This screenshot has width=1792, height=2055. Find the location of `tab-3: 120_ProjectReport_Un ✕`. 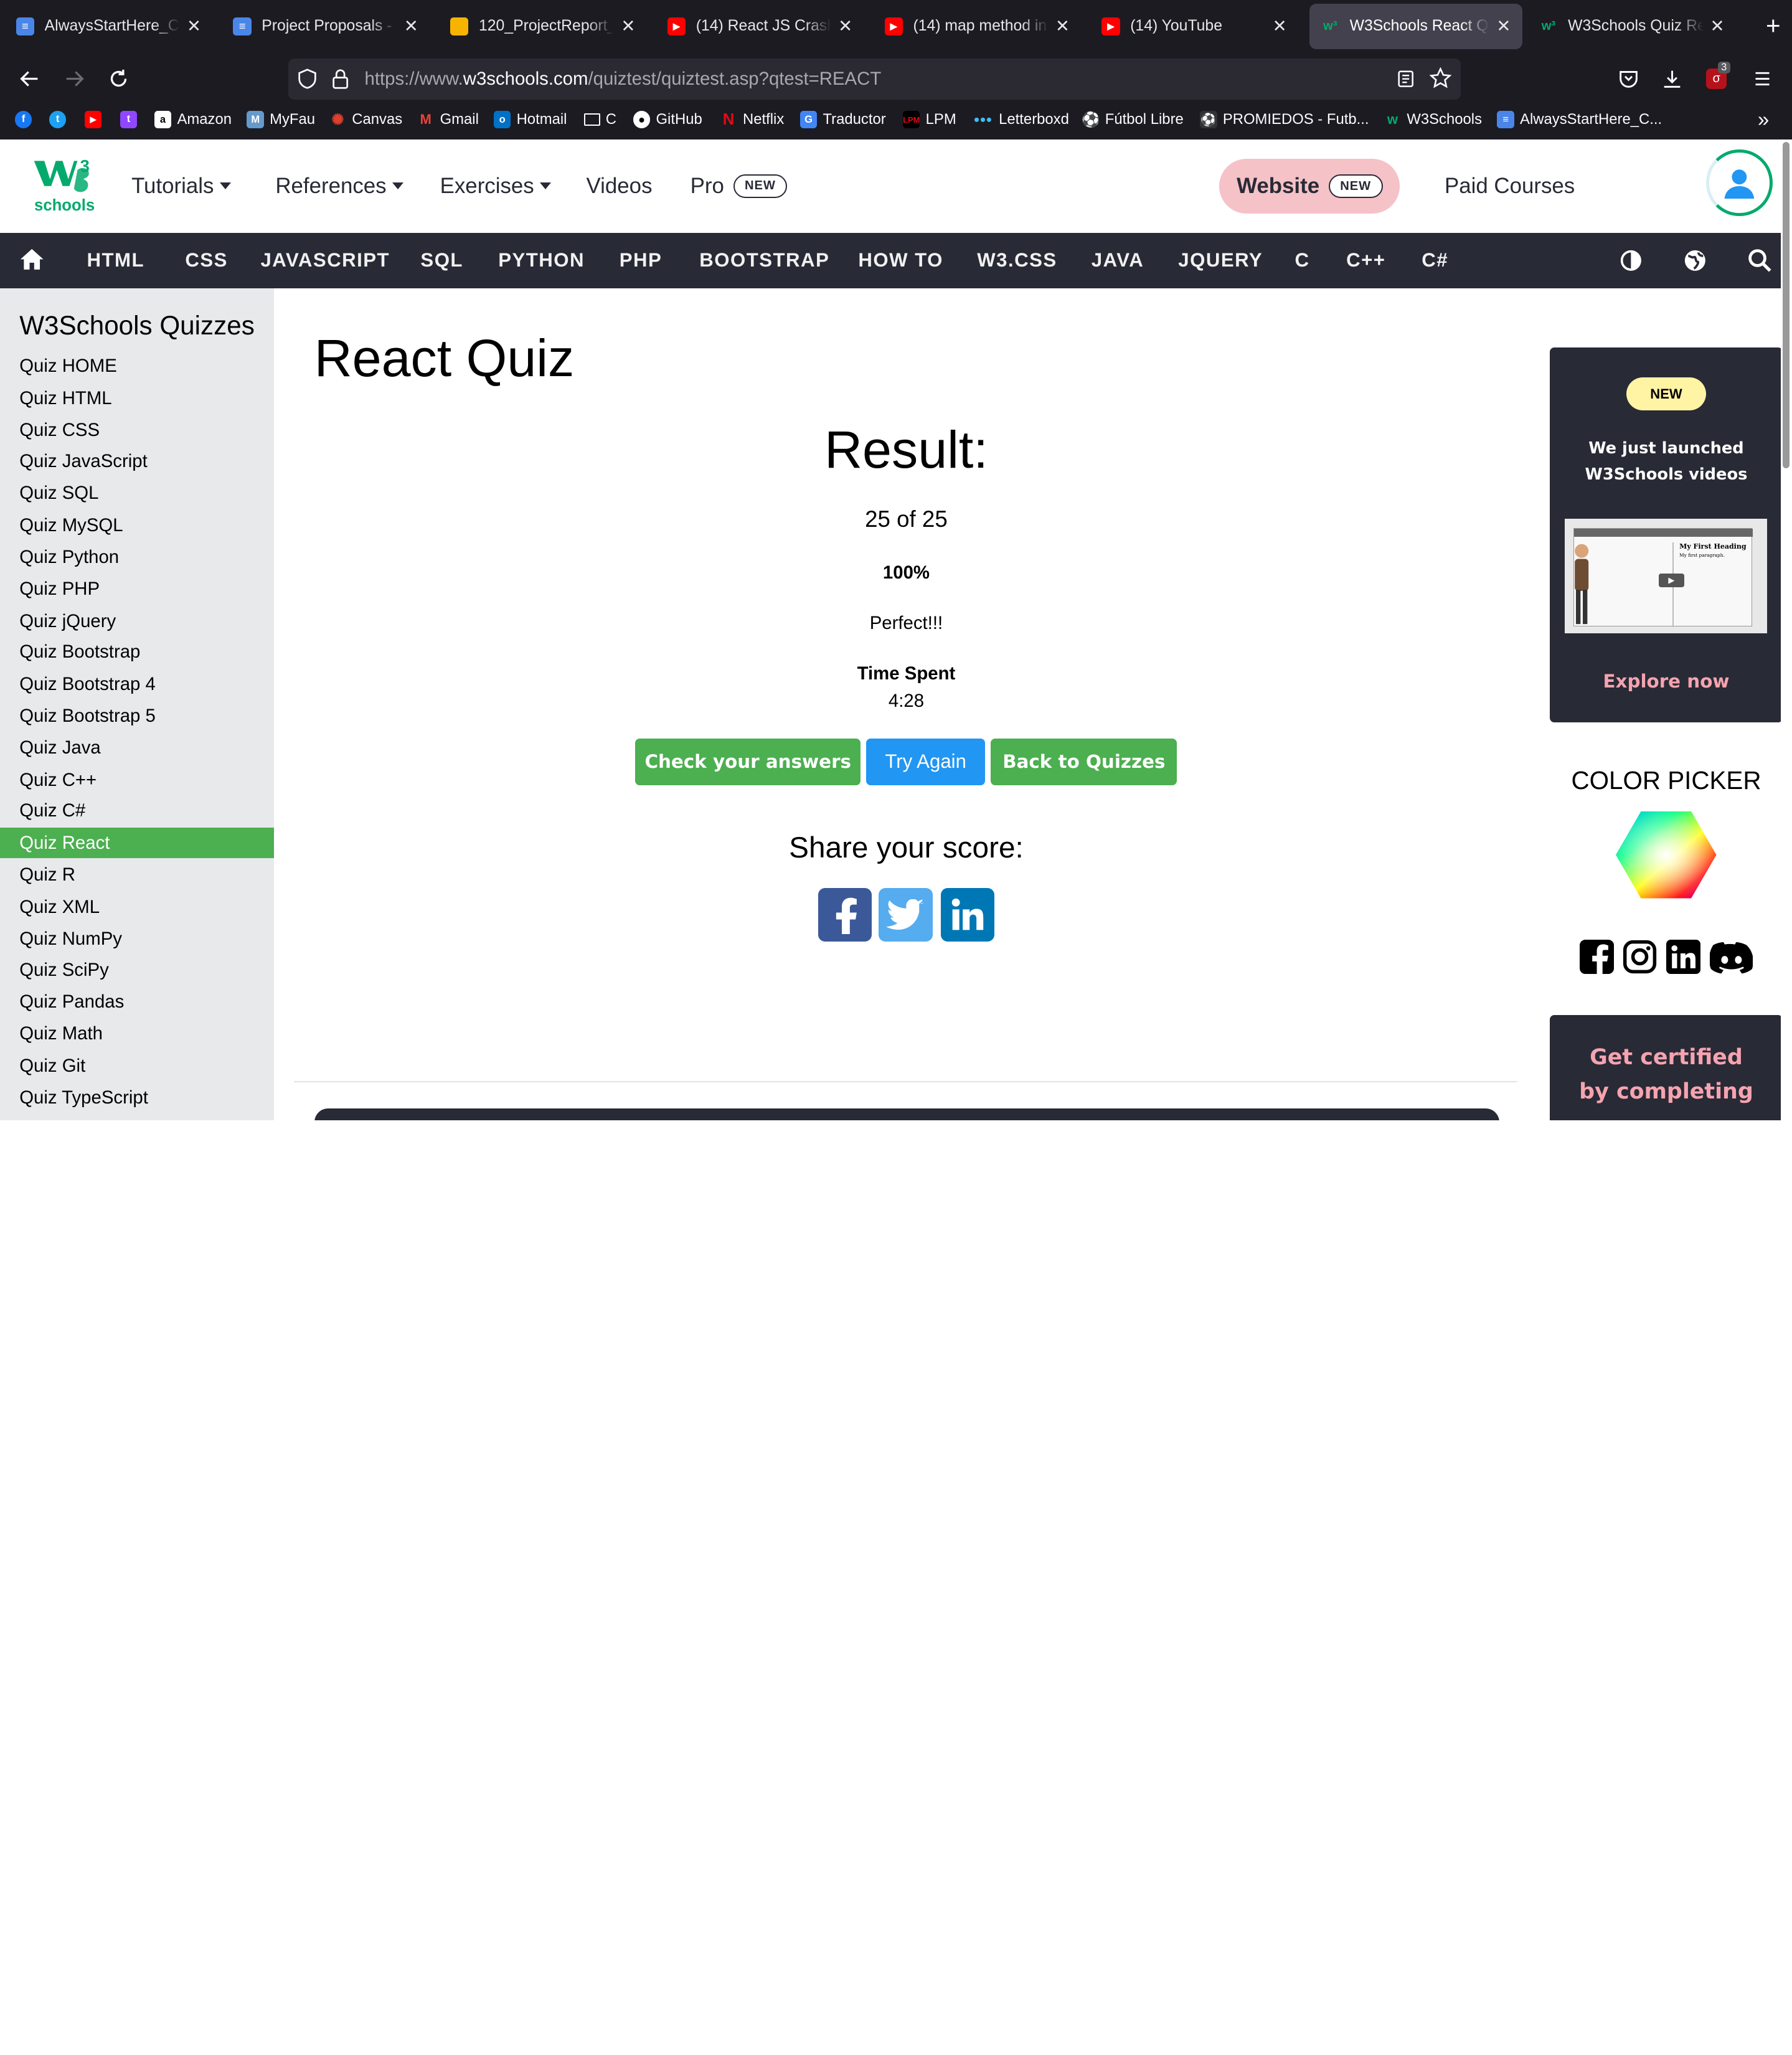

tab-3: 120_ProjectReport_Un ✕ is located at coordinates (543, 26).